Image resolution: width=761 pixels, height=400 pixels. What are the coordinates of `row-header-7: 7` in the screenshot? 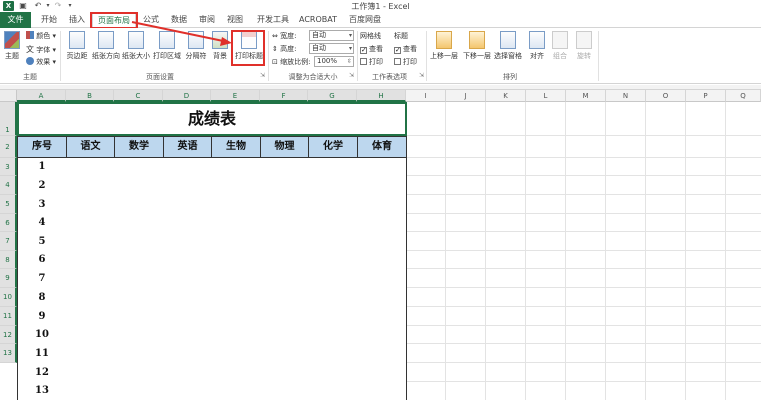 It's located at (8, 241).